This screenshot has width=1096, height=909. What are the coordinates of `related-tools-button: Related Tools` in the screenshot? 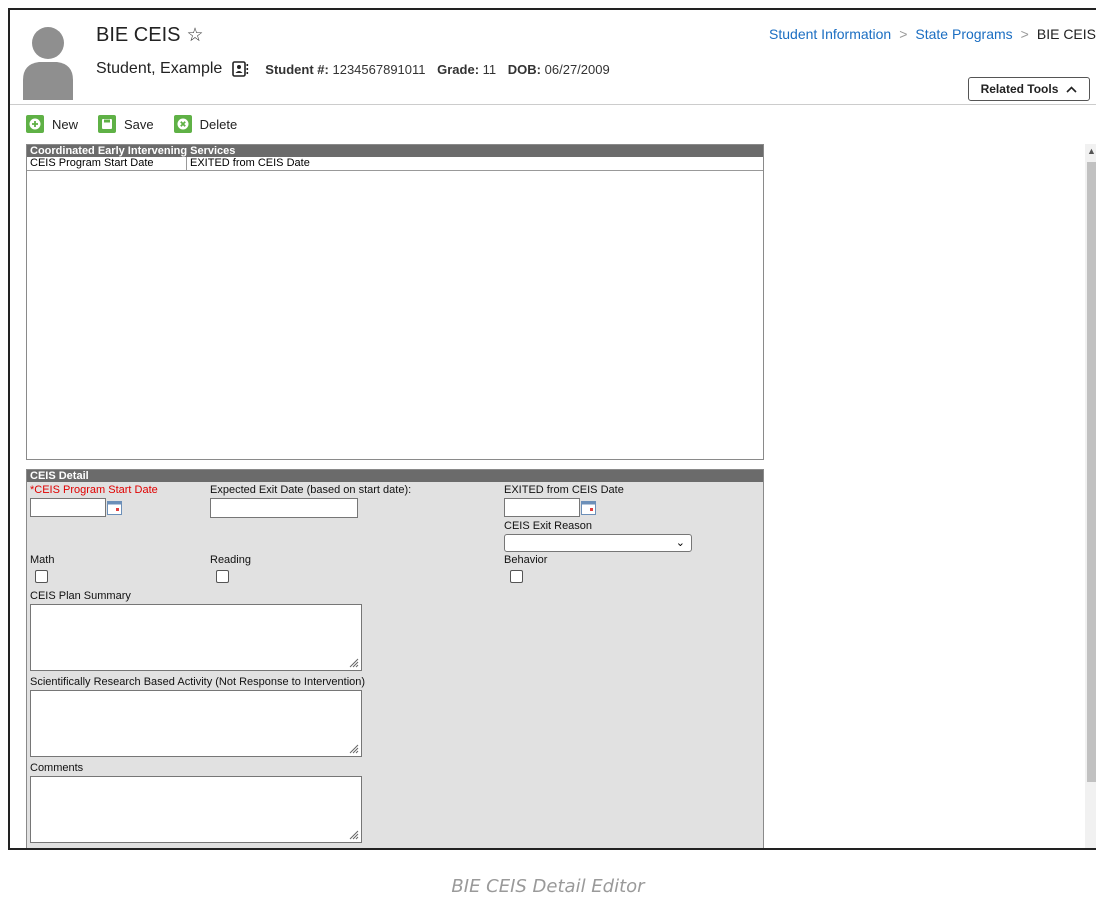 It's located at (1029, 89).